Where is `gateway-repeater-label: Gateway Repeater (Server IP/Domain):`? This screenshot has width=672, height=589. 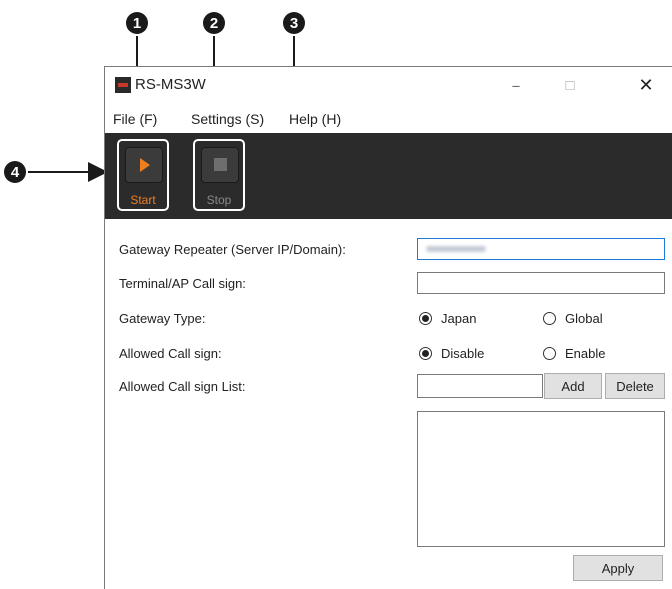 gateway-repeater-label: Gateway Repeater (Server IP/Domain): is located at coordinates (232, 249).